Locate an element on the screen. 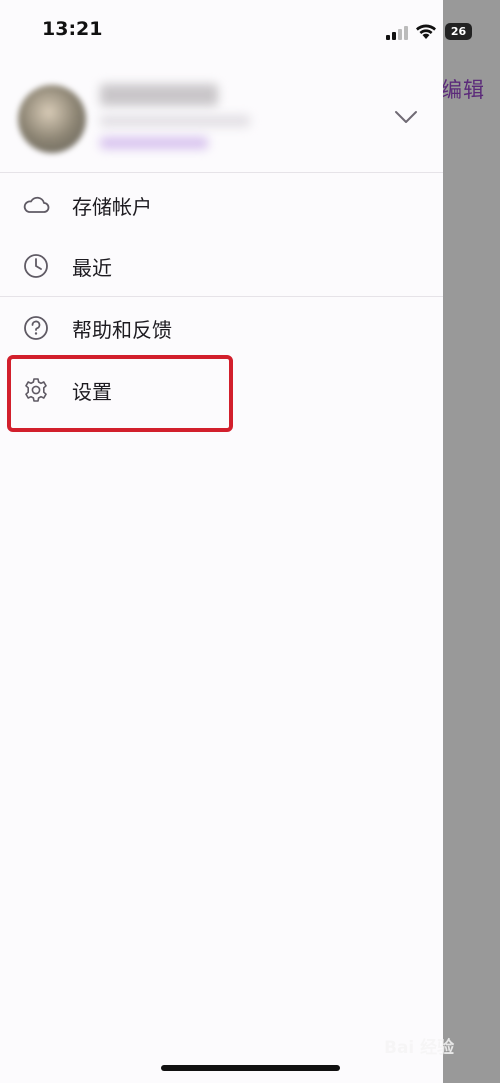  account-link is located at coordinates (154, 143).